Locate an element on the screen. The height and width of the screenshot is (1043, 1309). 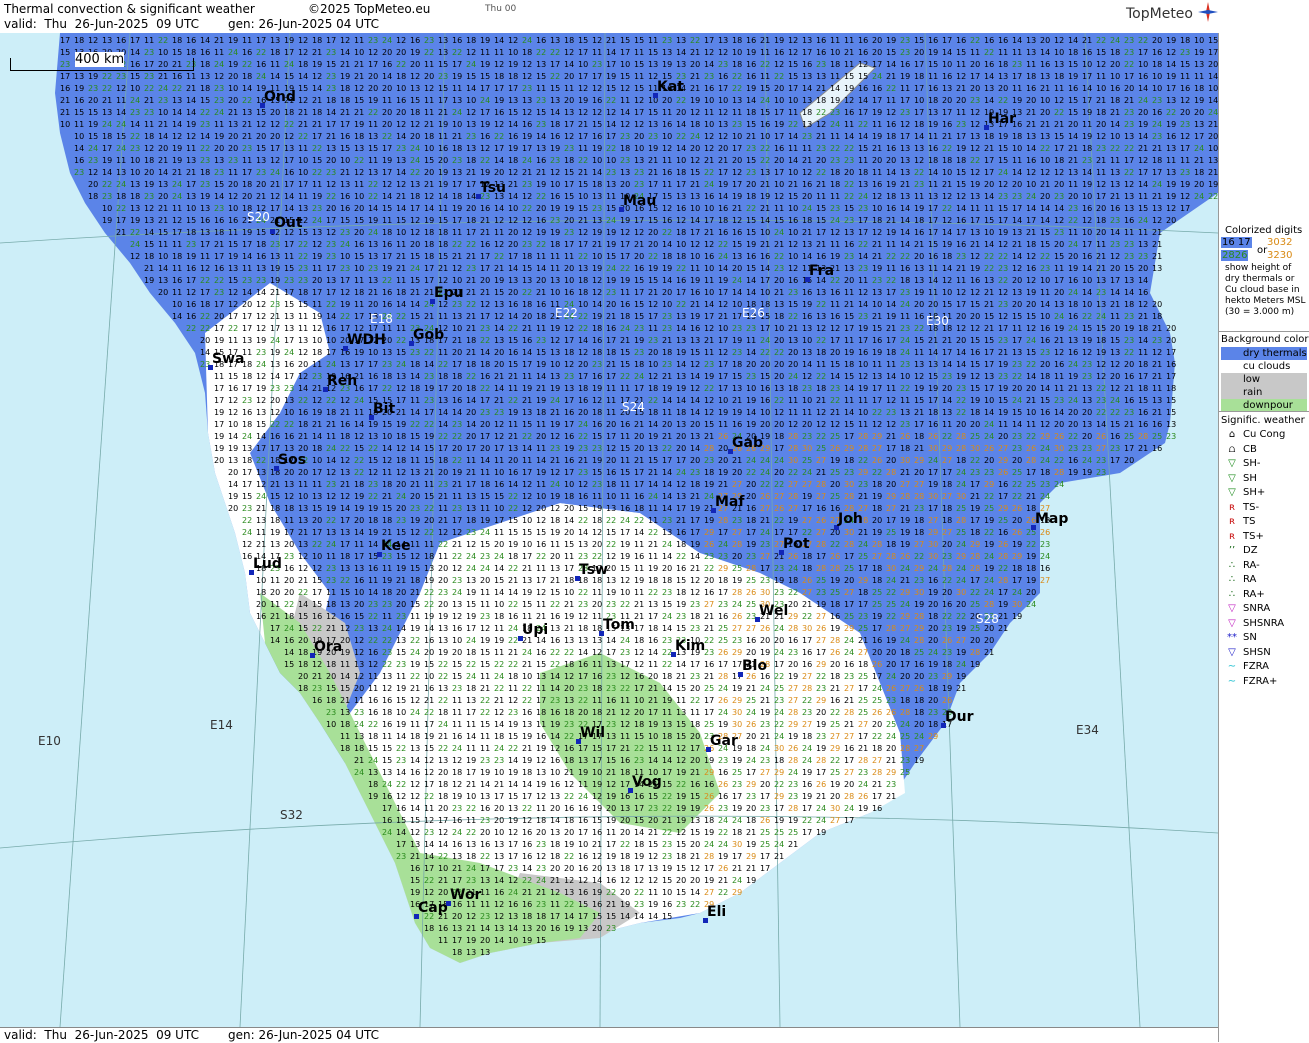
city-label-mau: Mau is located at coordinates (639, 201).